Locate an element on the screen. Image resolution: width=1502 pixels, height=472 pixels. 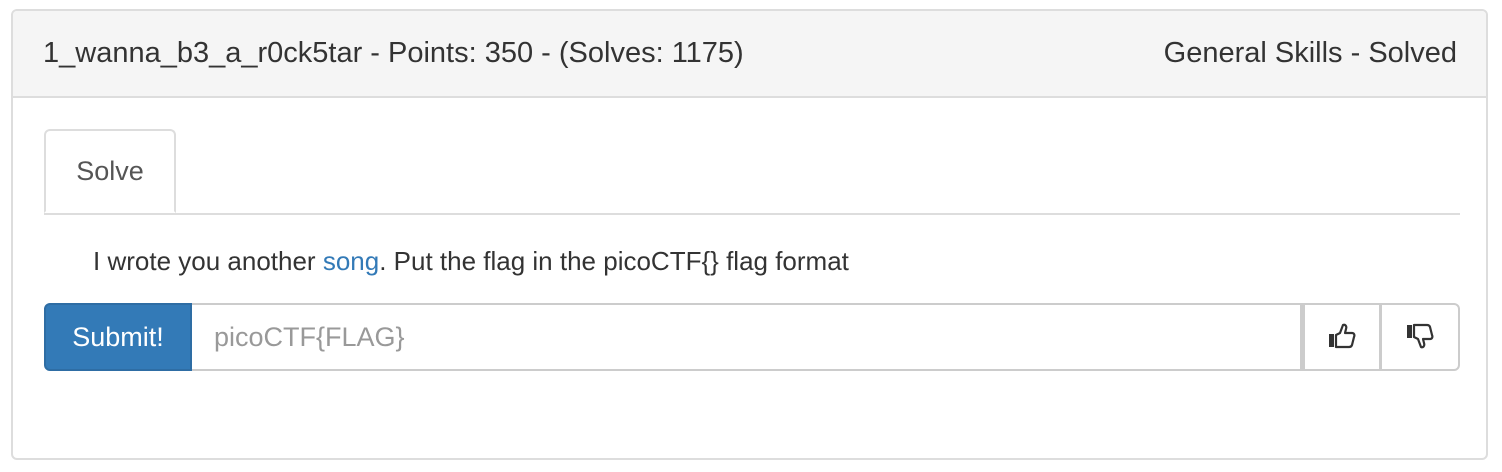
thumbs-up-icon is located at coordinates (1342, 337).